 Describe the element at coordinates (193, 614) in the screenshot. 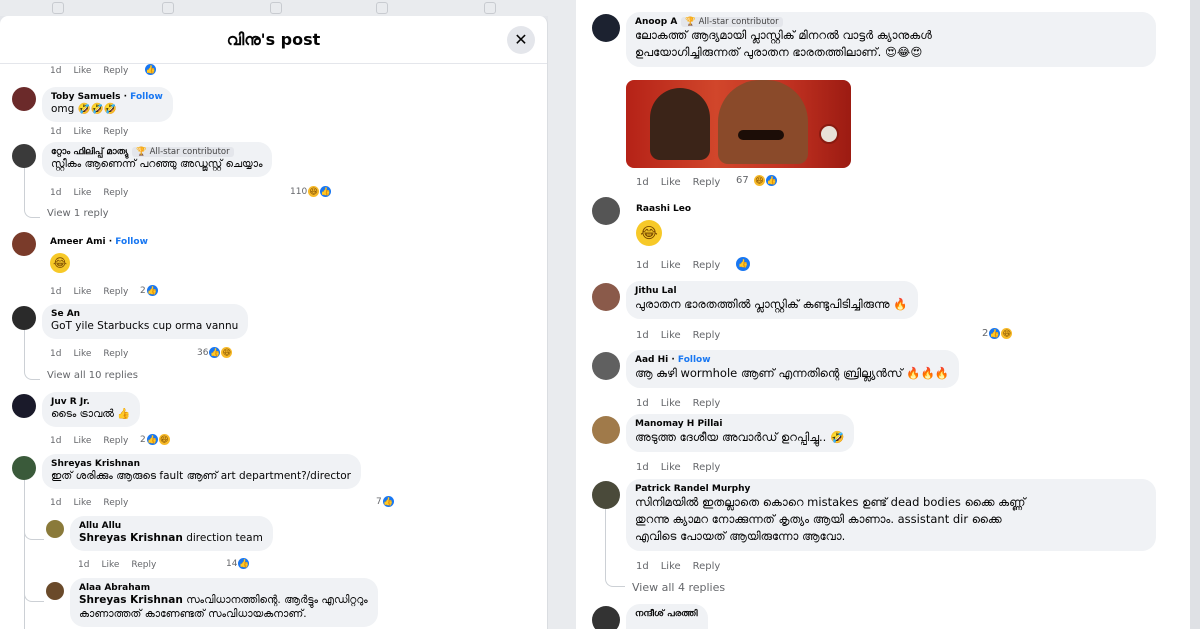

I see `comment-text-line: കാണാത്തത് കാണേണ്ടത് സംവിധായകനാണ്.` at that location.